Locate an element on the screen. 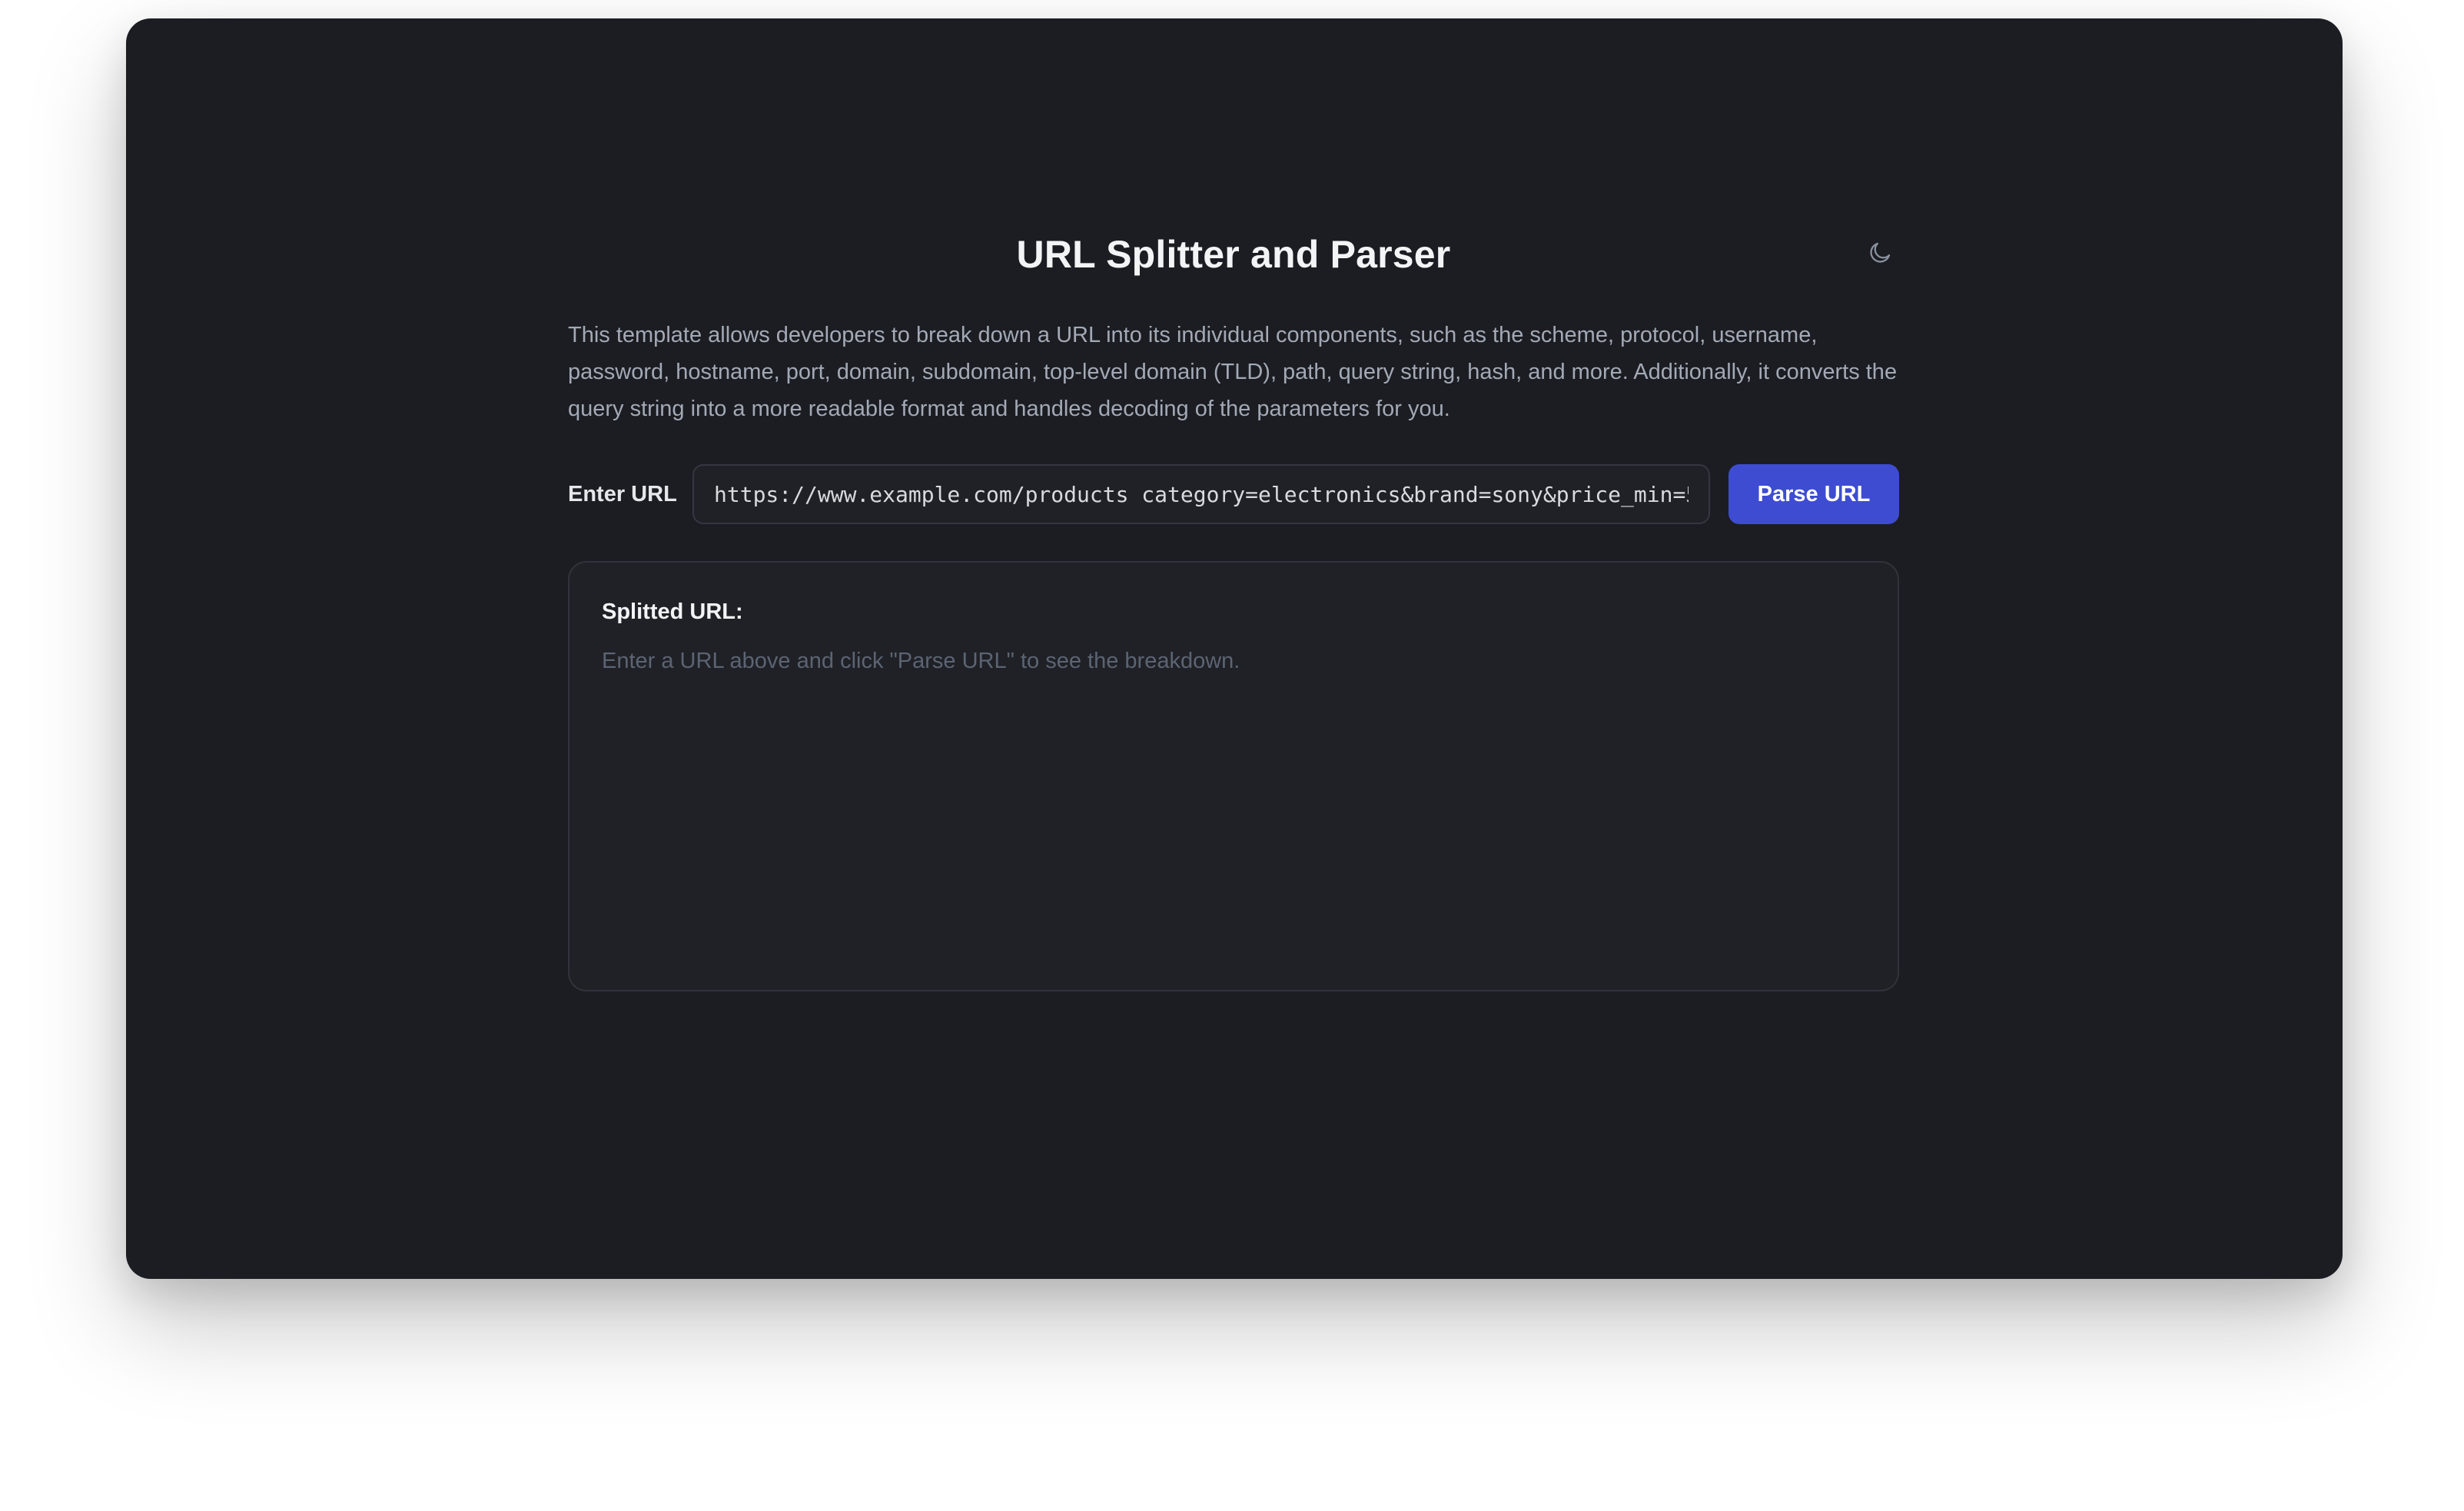 The image size is (2464, 1511). page-title: URL Splitter and Parser is located at coordinates (1233, 254).